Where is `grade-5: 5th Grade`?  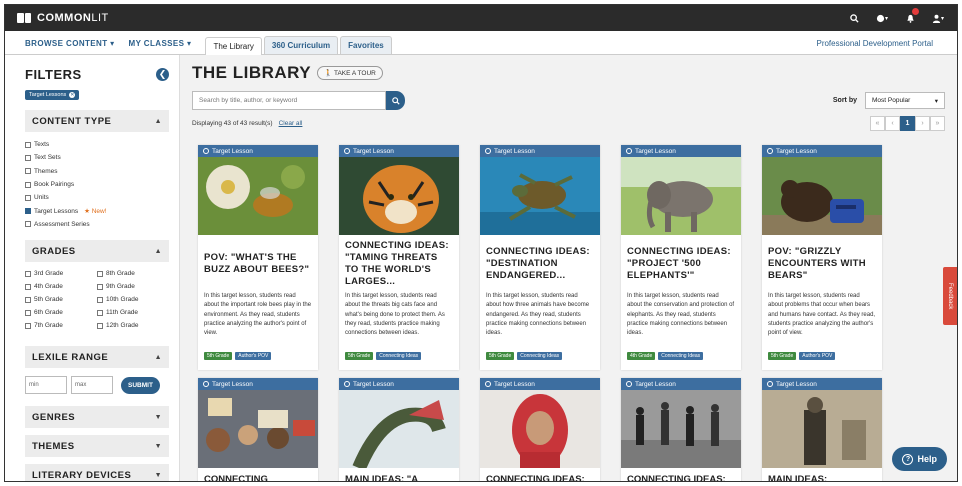 grade-5: 5th Grade is located at coordinates (61, 299).